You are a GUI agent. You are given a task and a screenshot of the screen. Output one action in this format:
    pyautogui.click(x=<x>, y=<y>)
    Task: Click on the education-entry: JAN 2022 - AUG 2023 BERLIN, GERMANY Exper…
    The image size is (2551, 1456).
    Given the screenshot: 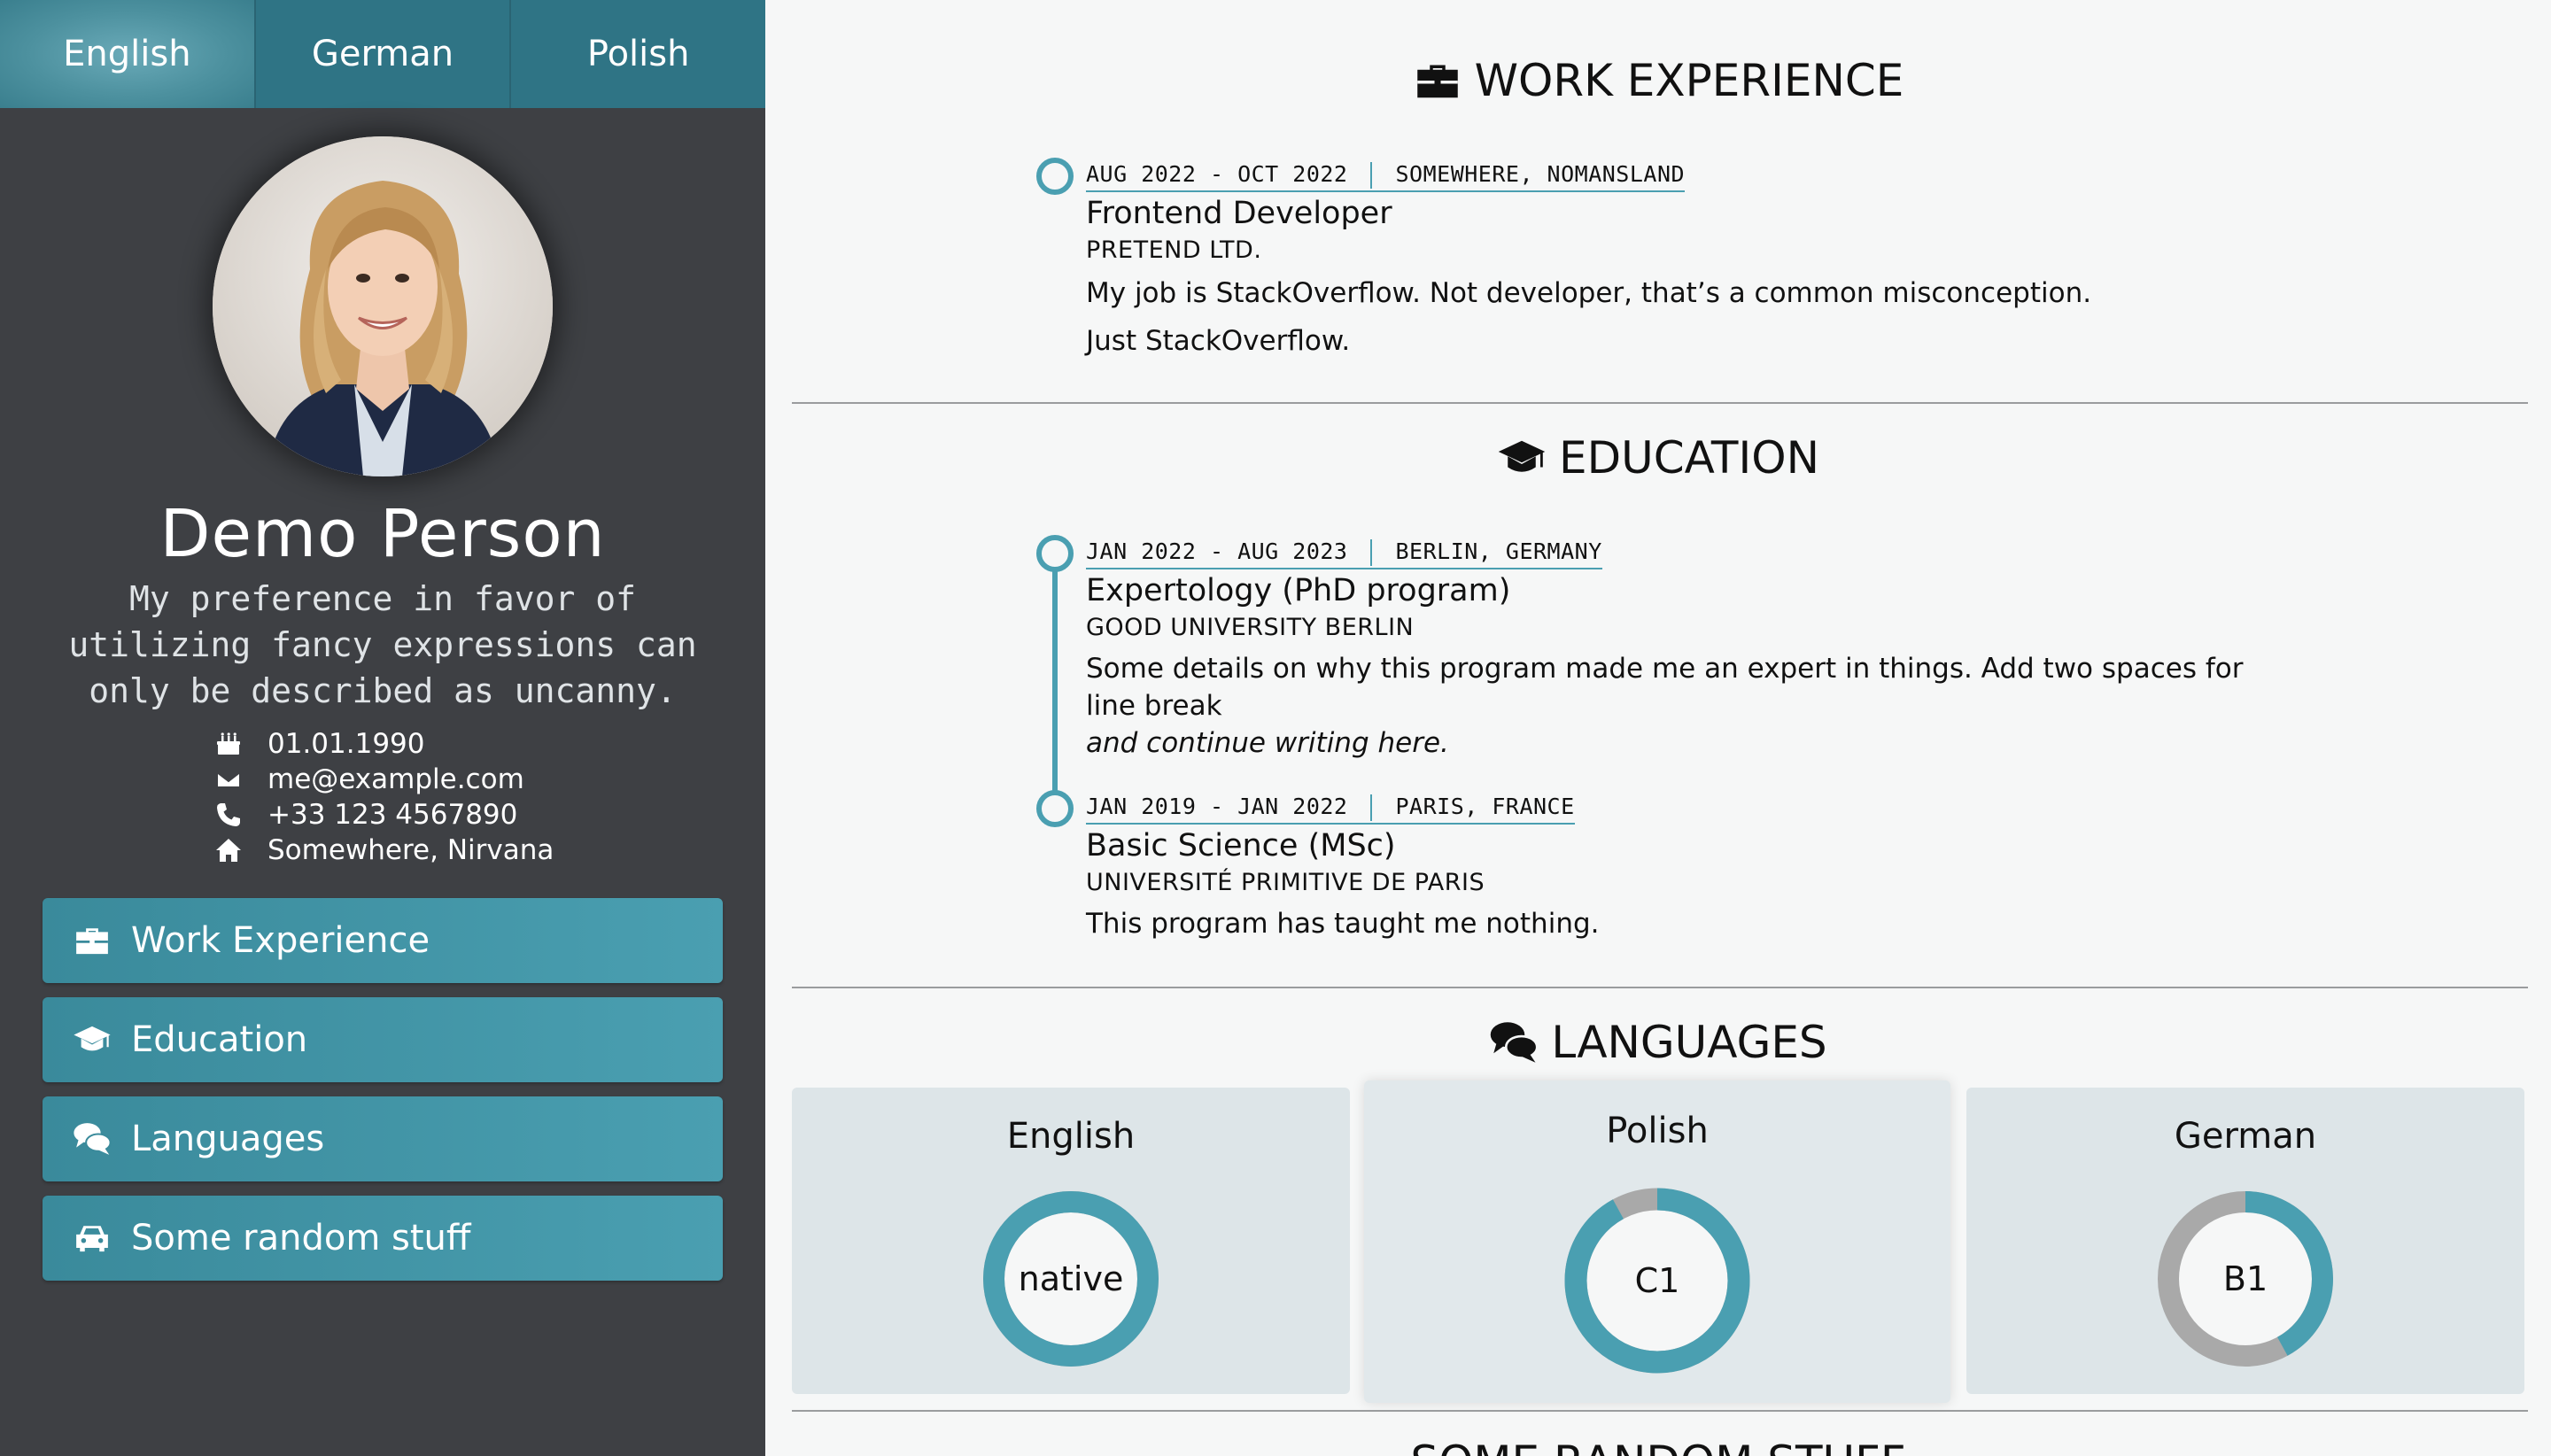 What is the action you would take?
    pyautogui.click(x=1706, y=650)
    